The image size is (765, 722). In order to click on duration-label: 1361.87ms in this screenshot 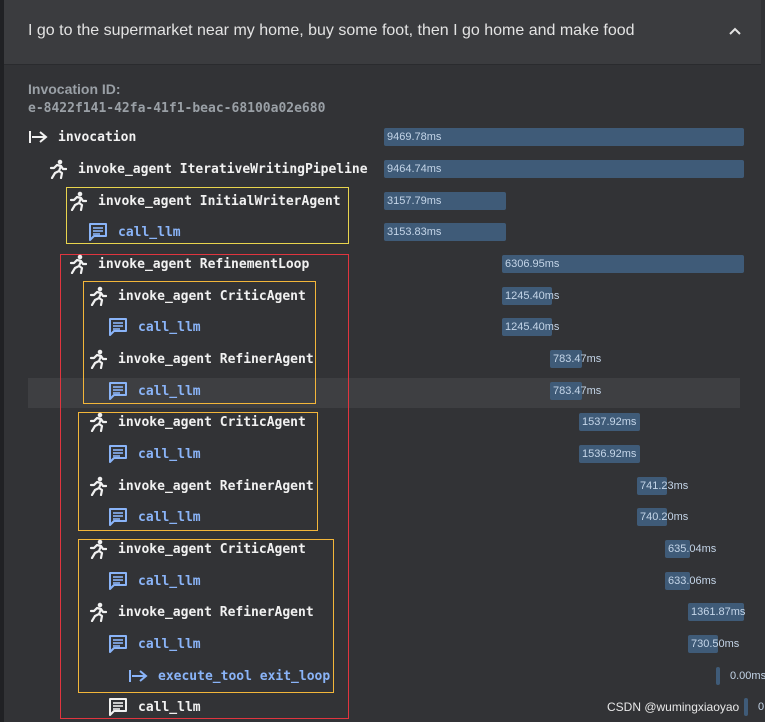, I will do `click(718, 612)`.